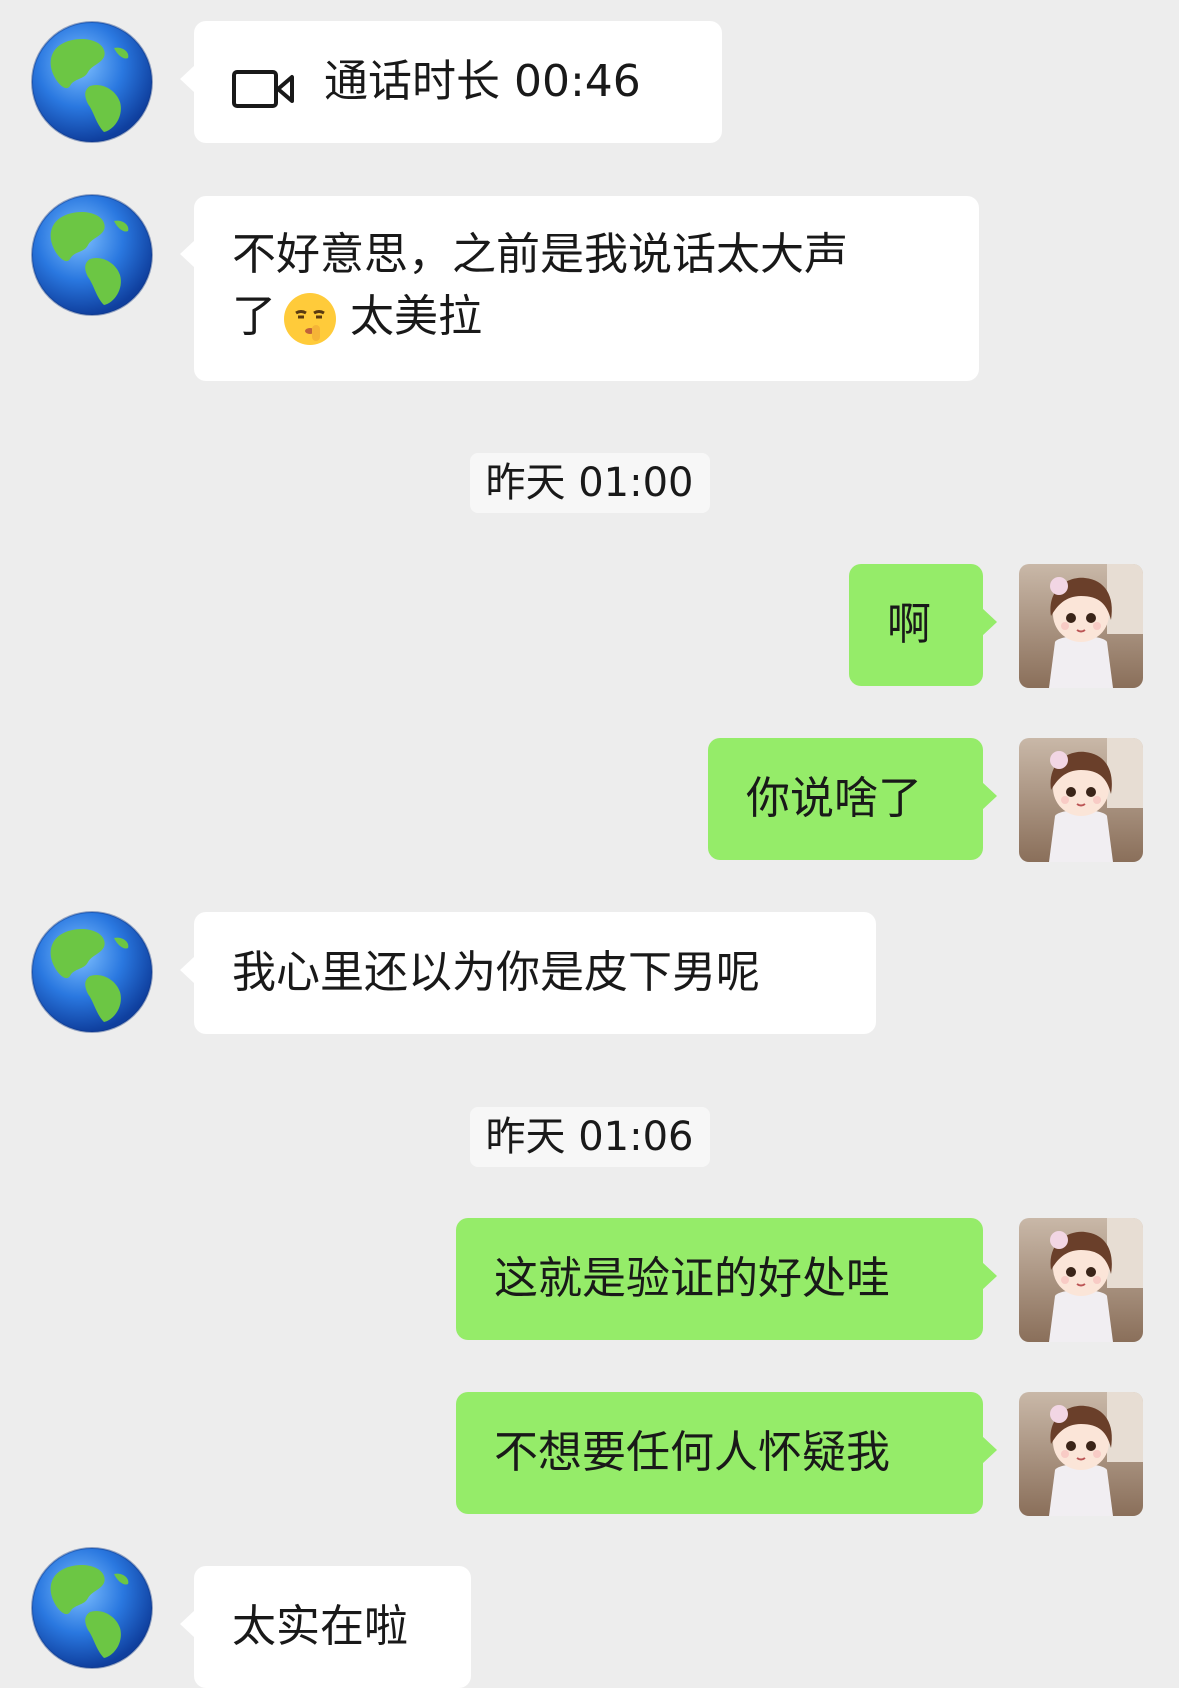  Describe the element at coordinates (540, 254) in the screenshot. I see `message-text-line: 不好意思，之前是我说话太大声` at that location.